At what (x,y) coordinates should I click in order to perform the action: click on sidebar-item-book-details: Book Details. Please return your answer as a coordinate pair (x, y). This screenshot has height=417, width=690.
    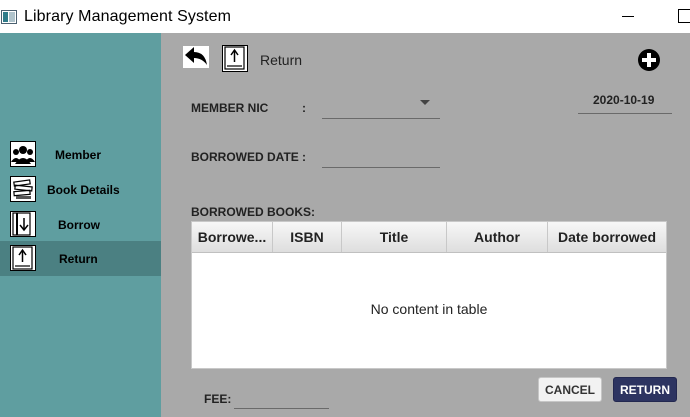
    Looking at the image, I should click on (80, 189).